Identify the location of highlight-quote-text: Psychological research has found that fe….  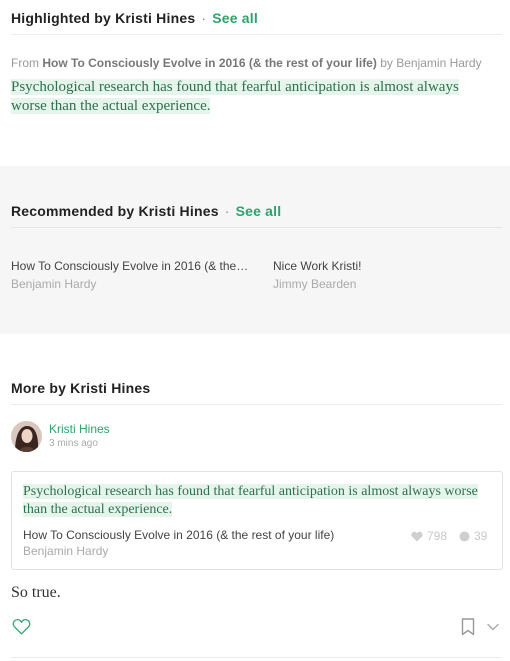
(235, 96).